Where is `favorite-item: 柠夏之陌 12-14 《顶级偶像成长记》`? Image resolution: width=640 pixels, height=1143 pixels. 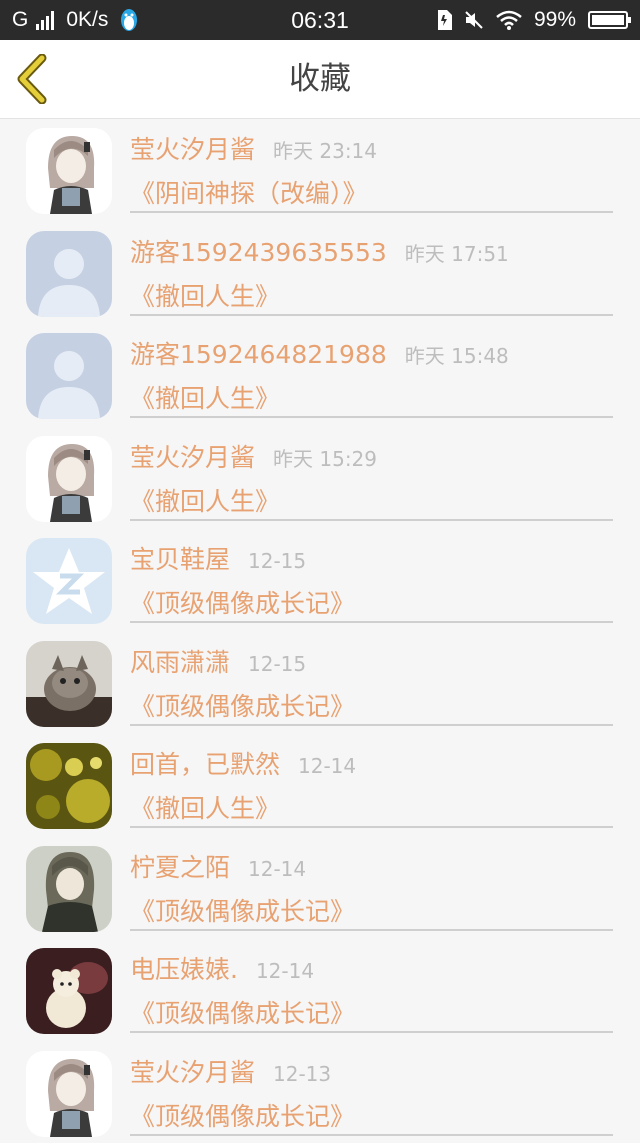 favorite-item: 柠夏之陌 12-14 《顶级偶像成长记》 is located at coordinates (320, 887).